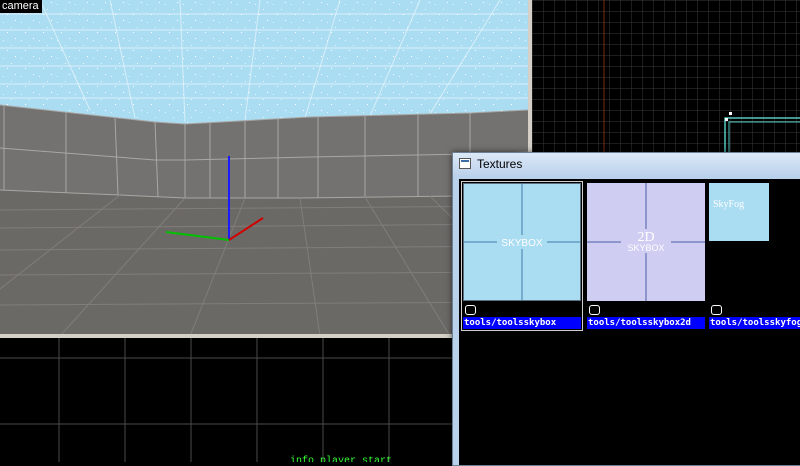  What do you see at coordinates (626, 164) in the screenshot?
I see `textures-titlebar: Textures` at bounding box center [626, 164].